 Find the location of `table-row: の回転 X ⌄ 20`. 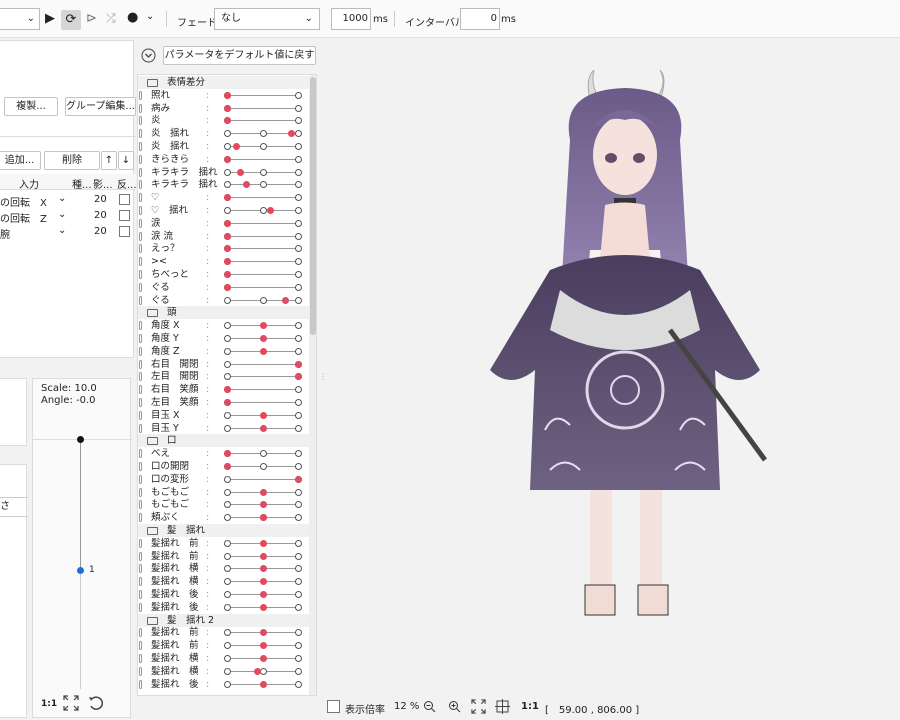

table-row: の回転 X ⌄ 20 is located at coordinates (68, 201).